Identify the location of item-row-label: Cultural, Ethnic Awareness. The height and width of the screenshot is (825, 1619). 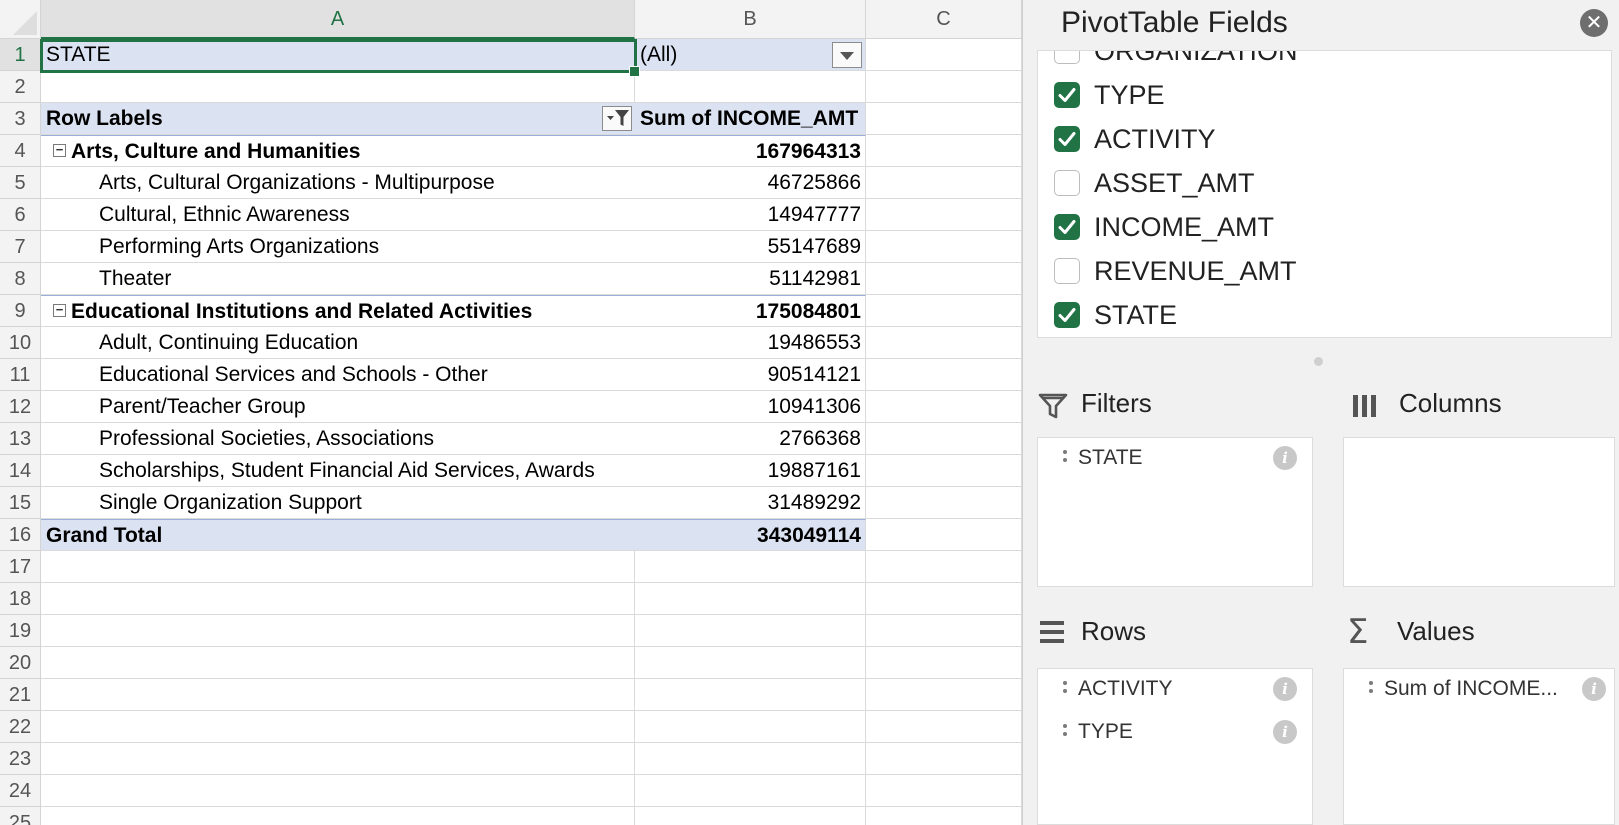
(338, 215).